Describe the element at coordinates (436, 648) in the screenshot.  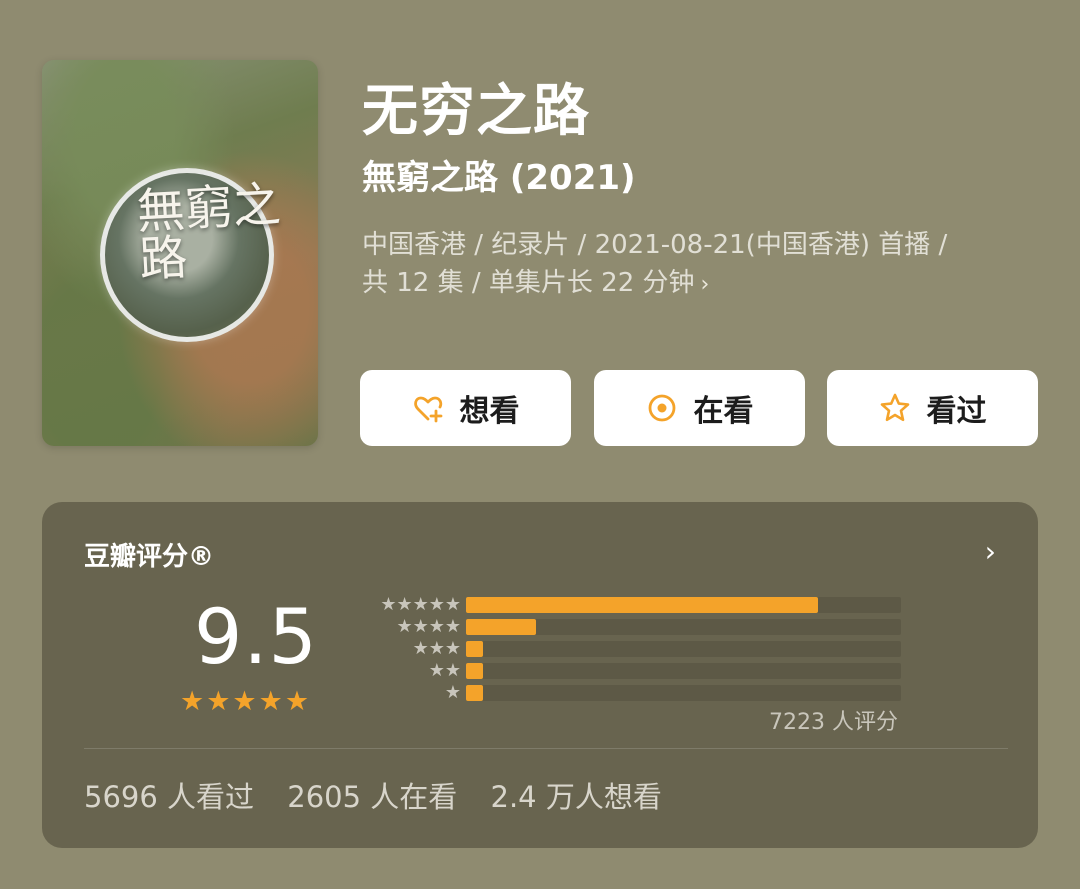
I see `distribution-stars-3: ★★★` at that location.